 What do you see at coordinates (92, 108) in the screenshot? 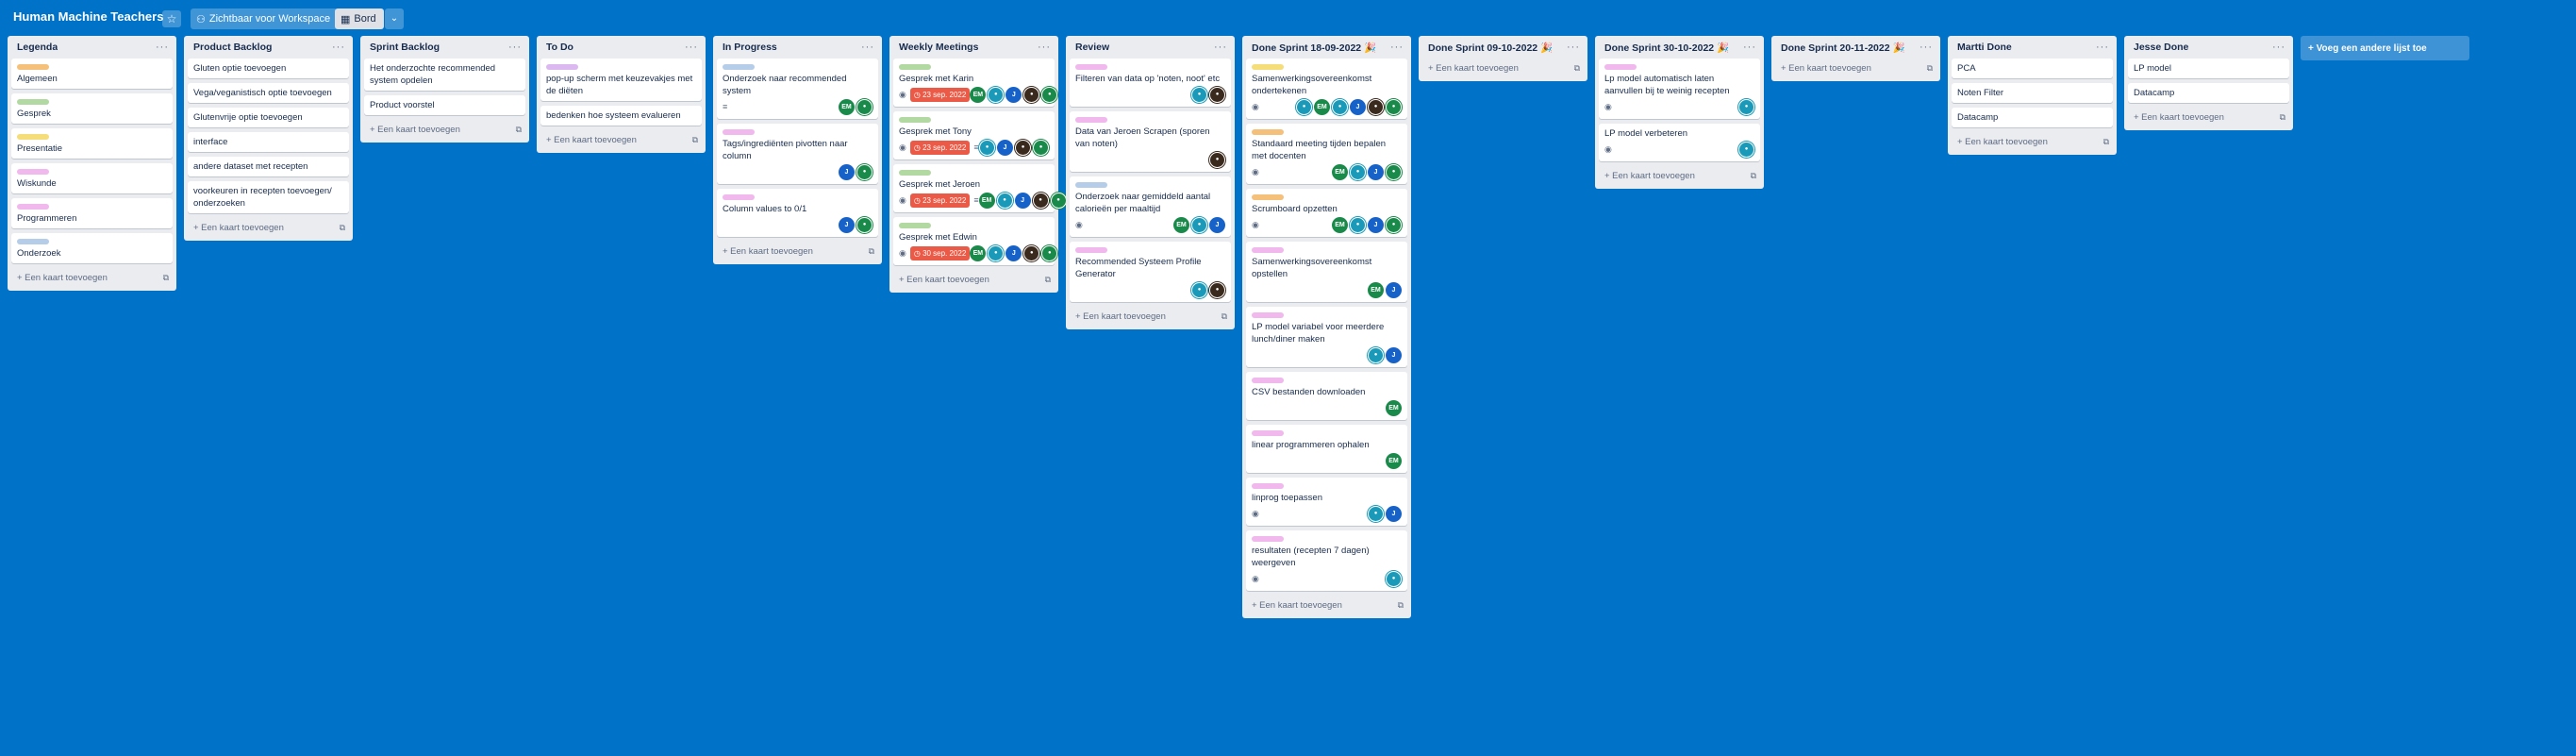
I see `card: Gesprek` at bounding box center [92, 108].